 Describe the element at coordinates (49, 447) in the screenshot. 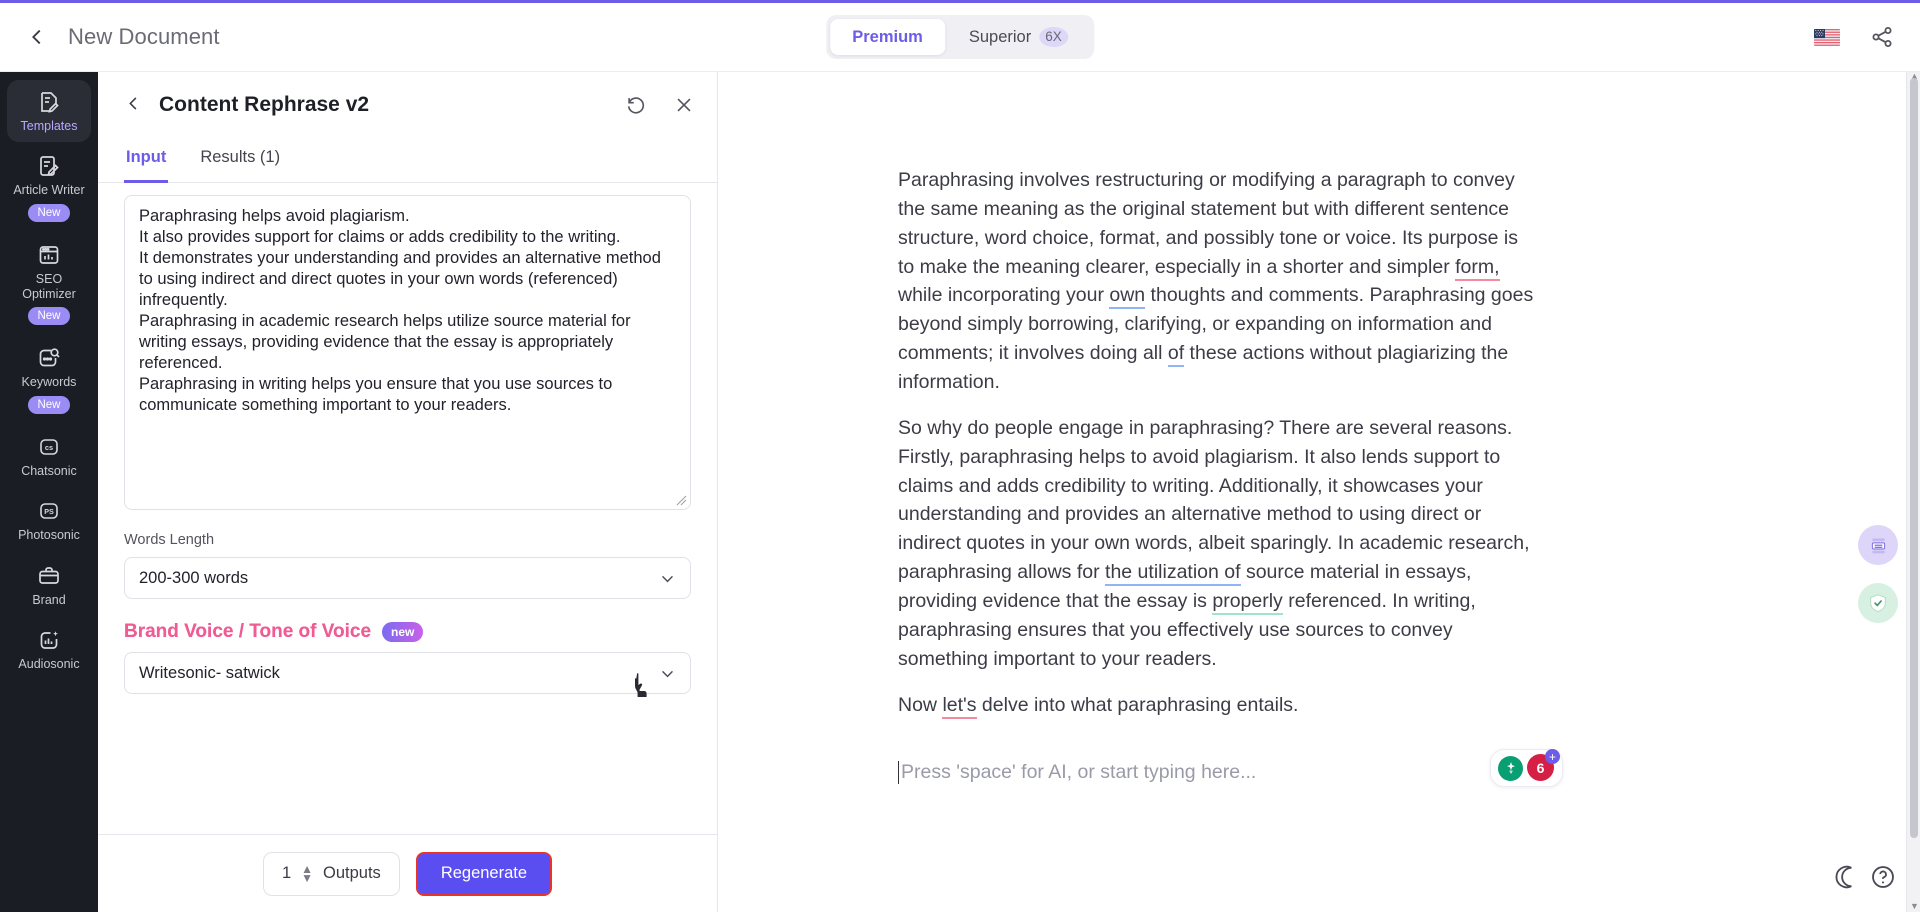

I see `chatsonic-icon: cs` at that location.